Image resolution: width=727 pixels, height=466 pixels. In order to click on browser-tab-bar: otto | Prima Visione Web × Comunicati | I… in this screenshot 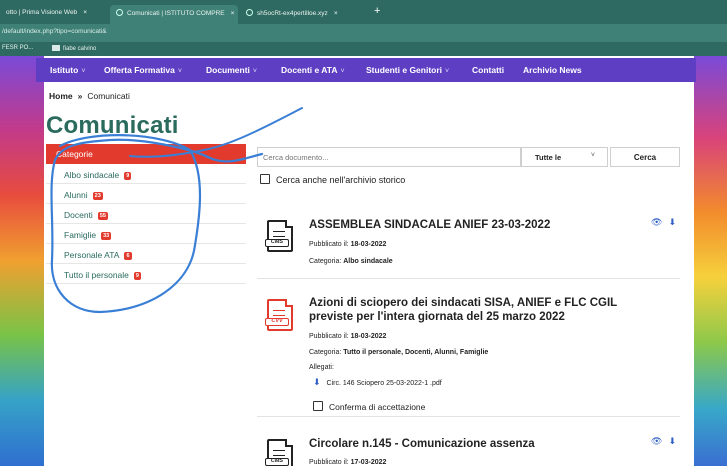, I will do `click(363, 12)`.